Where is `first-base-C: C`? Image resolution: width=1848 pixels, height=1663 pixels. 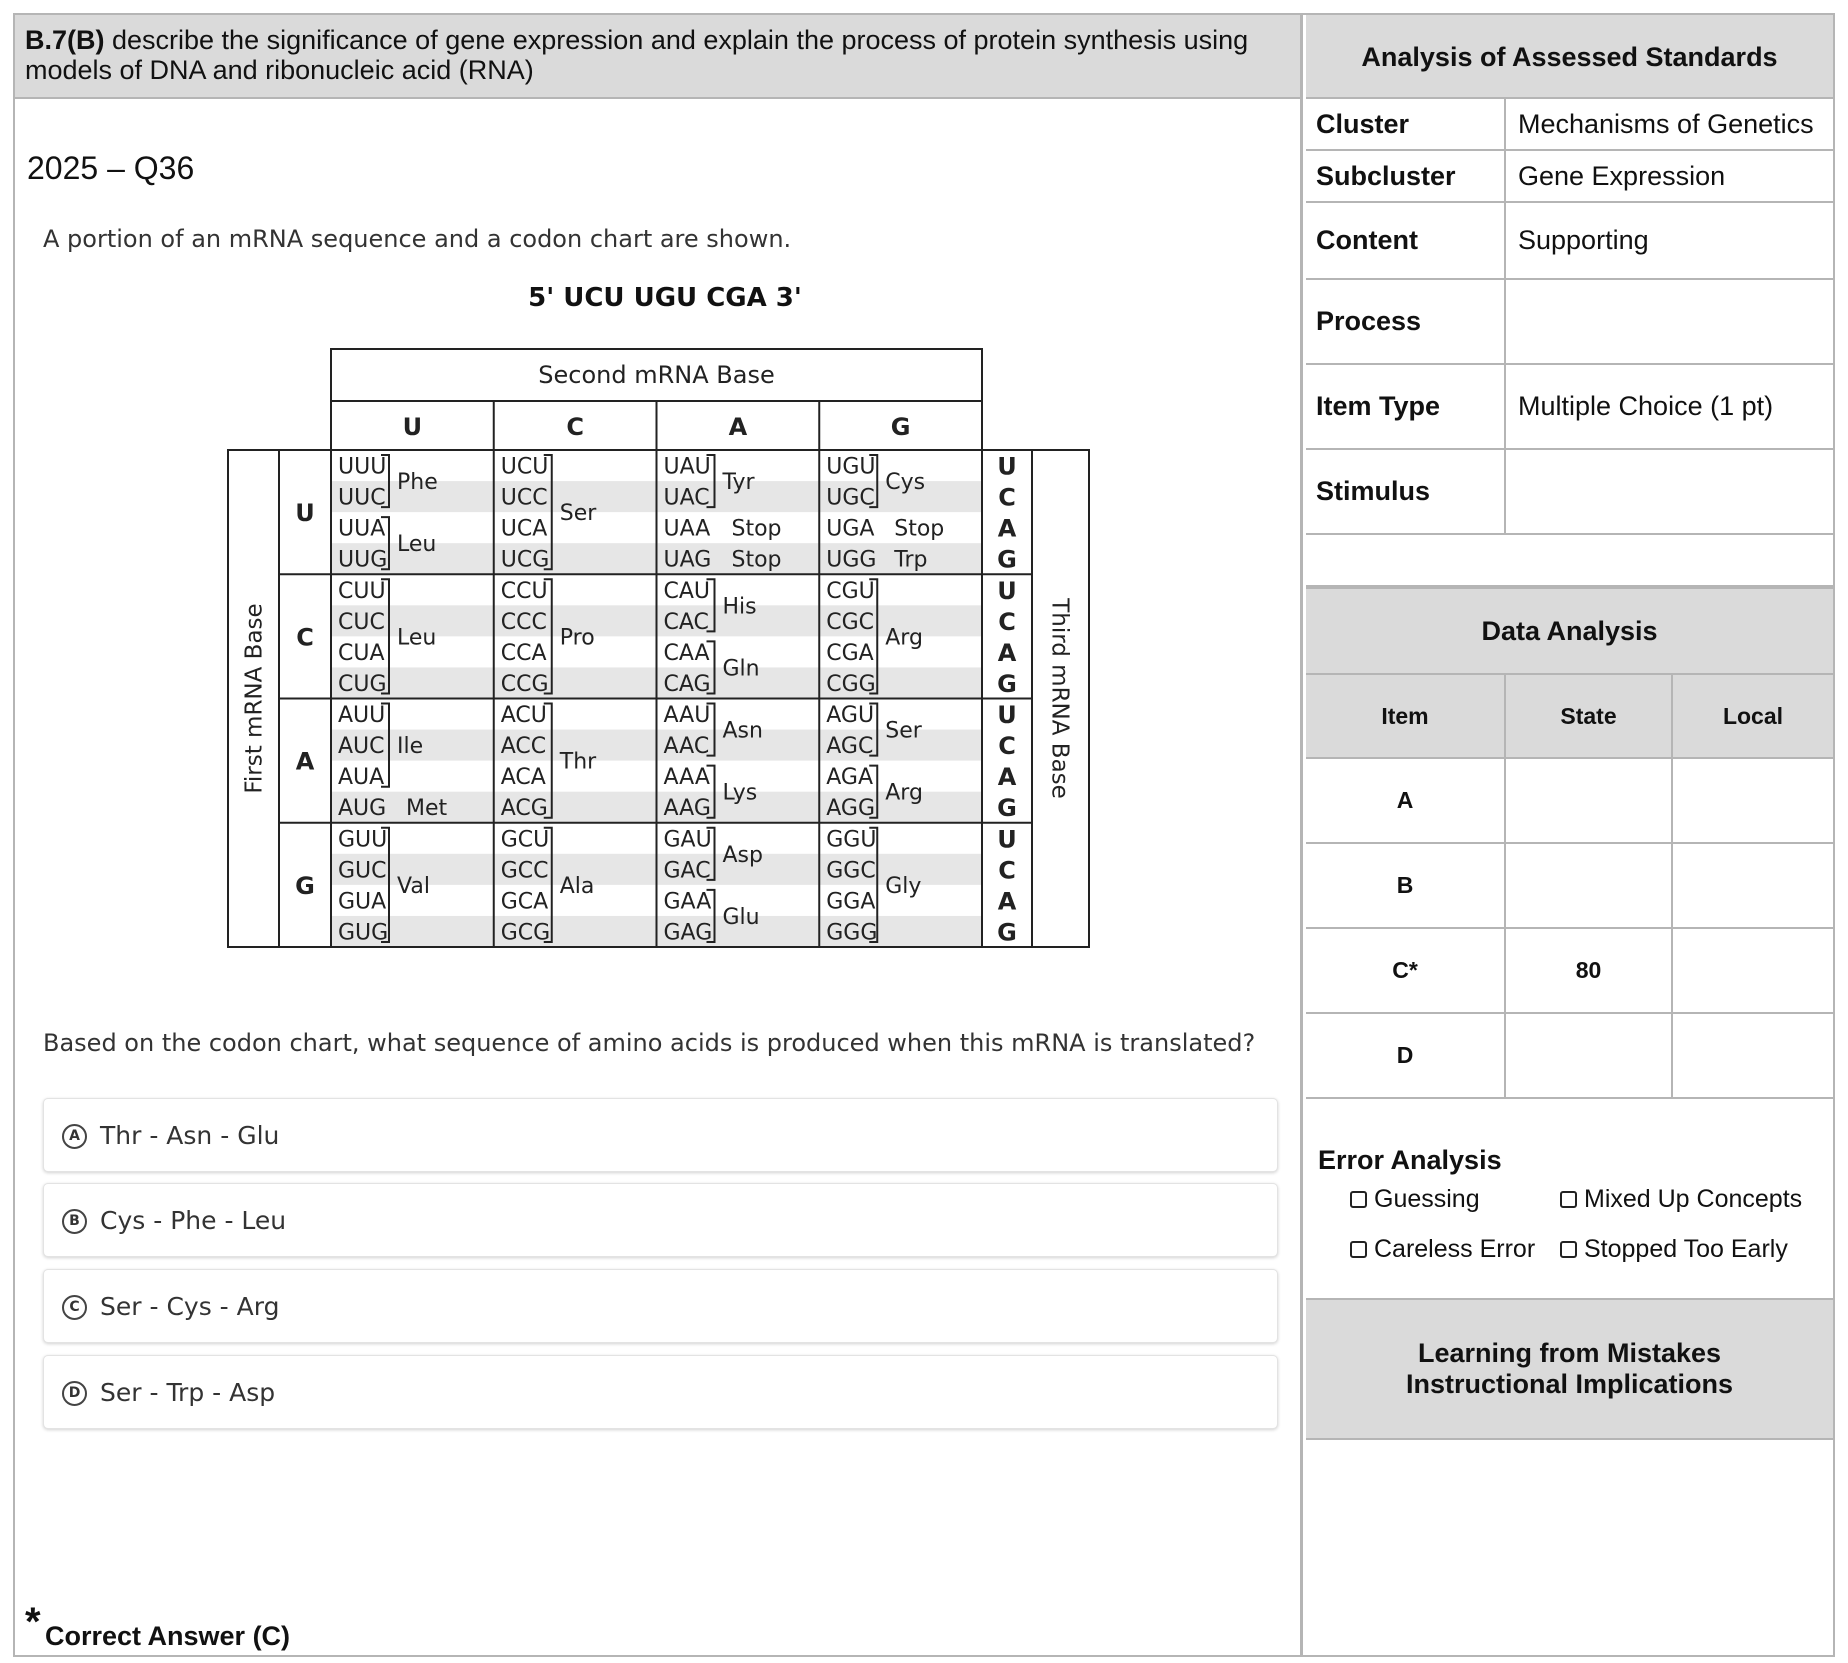 first-base-C: C is located at coordinates (305, 637).